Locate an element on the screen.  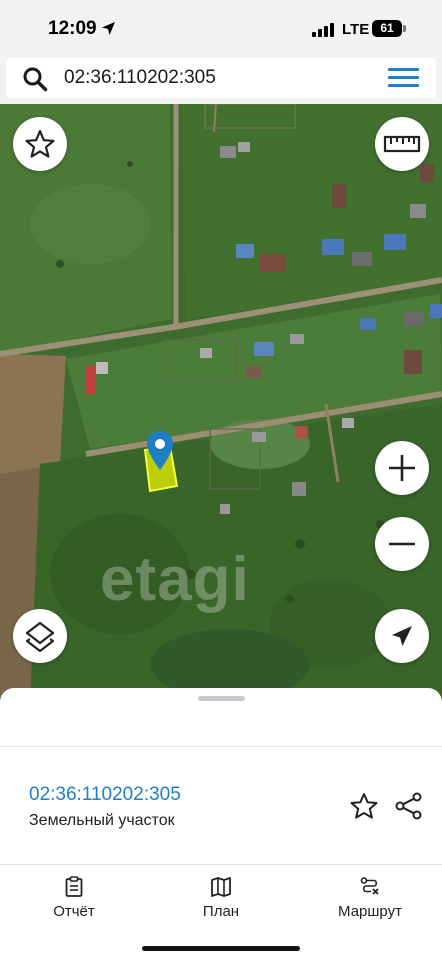
layers-icon is located at coordinates (40, 637).